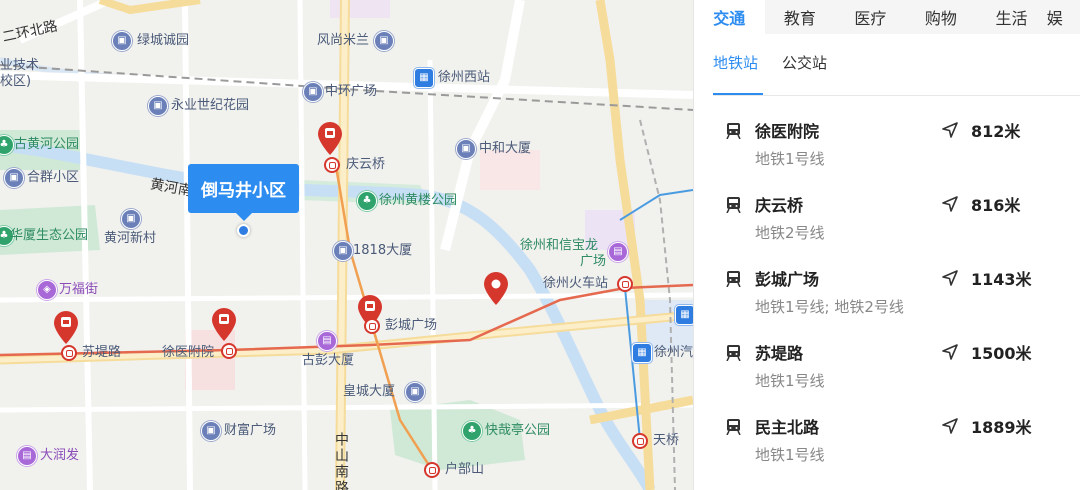  What do you see at coordinates (996, 131) in the screenshot?
I see `station-distance: 812米` at bounding box center [996, 131].